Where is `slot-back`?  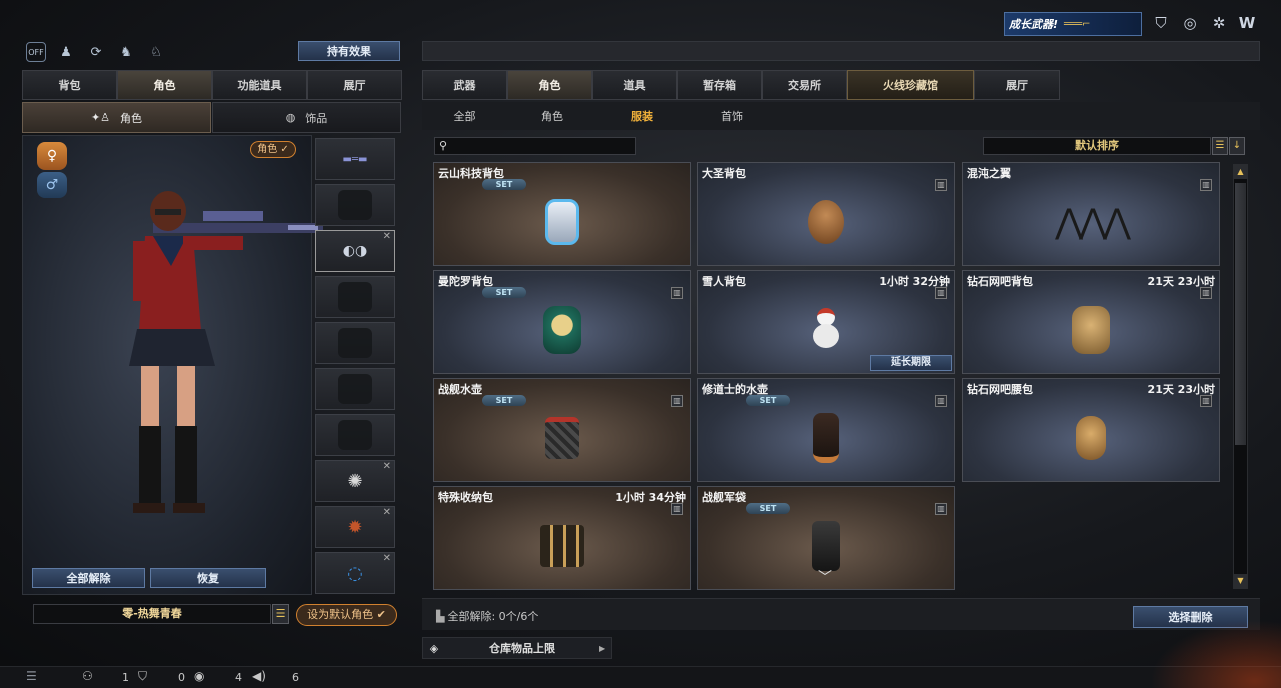 slot-back is located at coordinates (355, 389).